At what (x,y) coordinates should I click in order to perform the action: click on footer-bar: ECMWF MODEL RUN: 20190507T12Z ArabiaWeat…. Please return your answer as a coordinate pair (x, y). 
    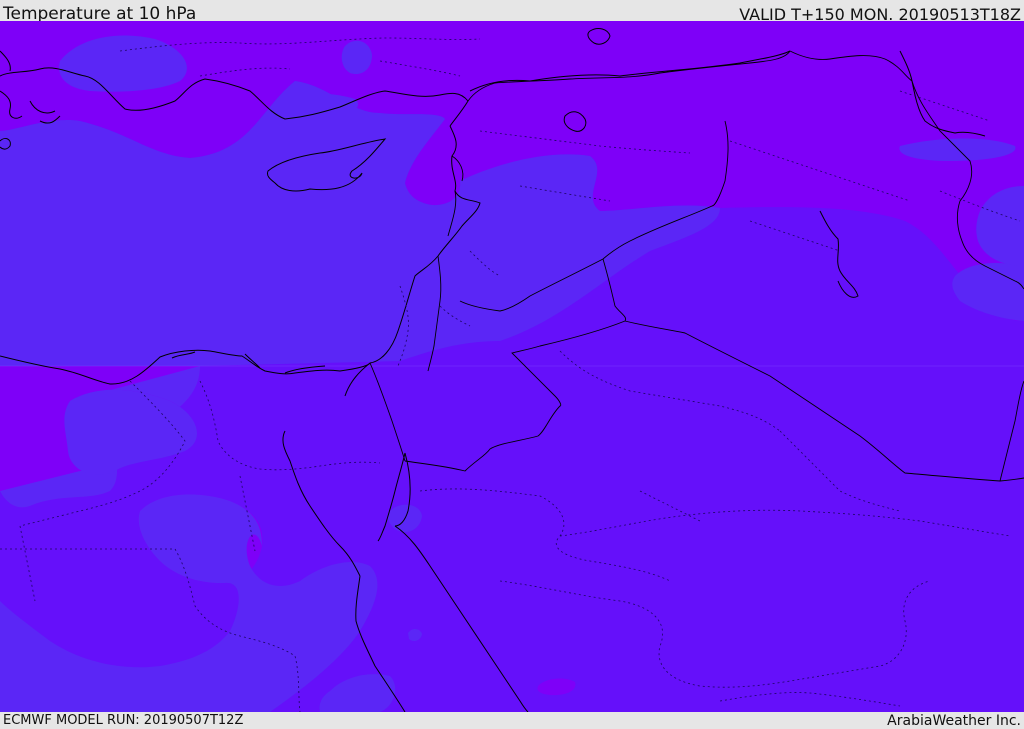
    Looking at the image, I should click on (512, 720).